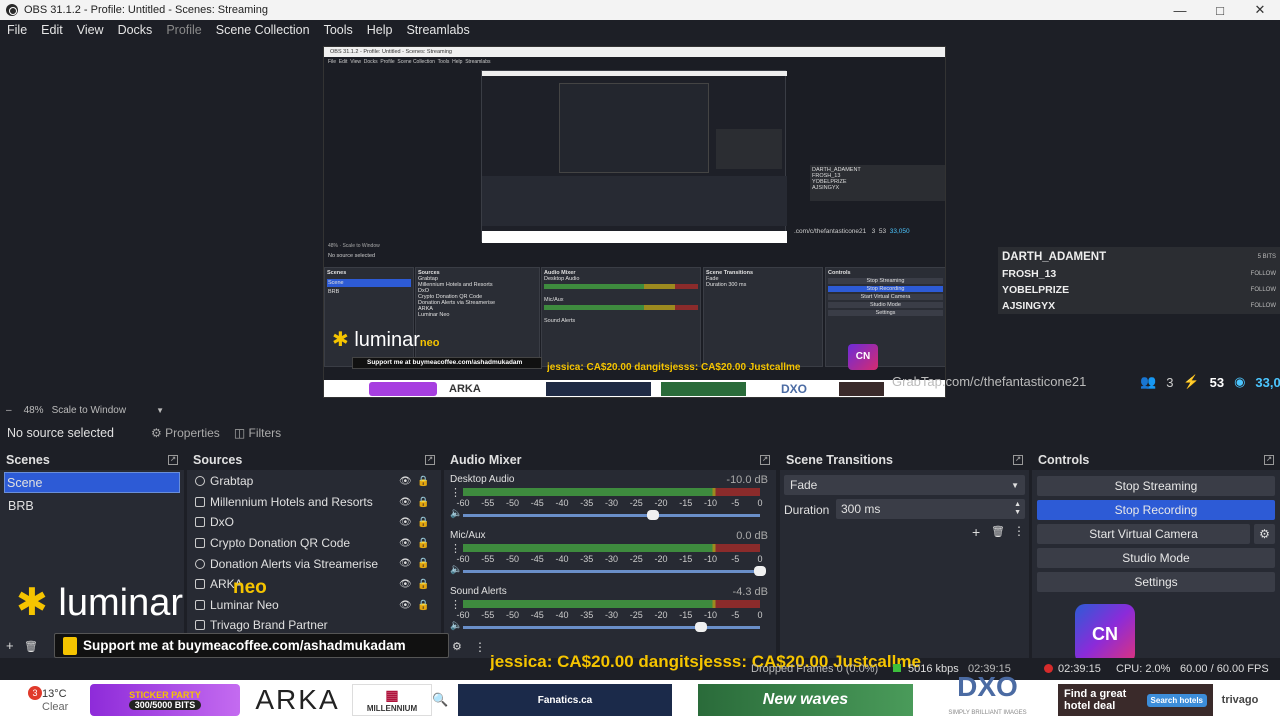 The width and height of the screenshot is (1280, 720). I want to click on tick-label: -60, so click(463, 503).